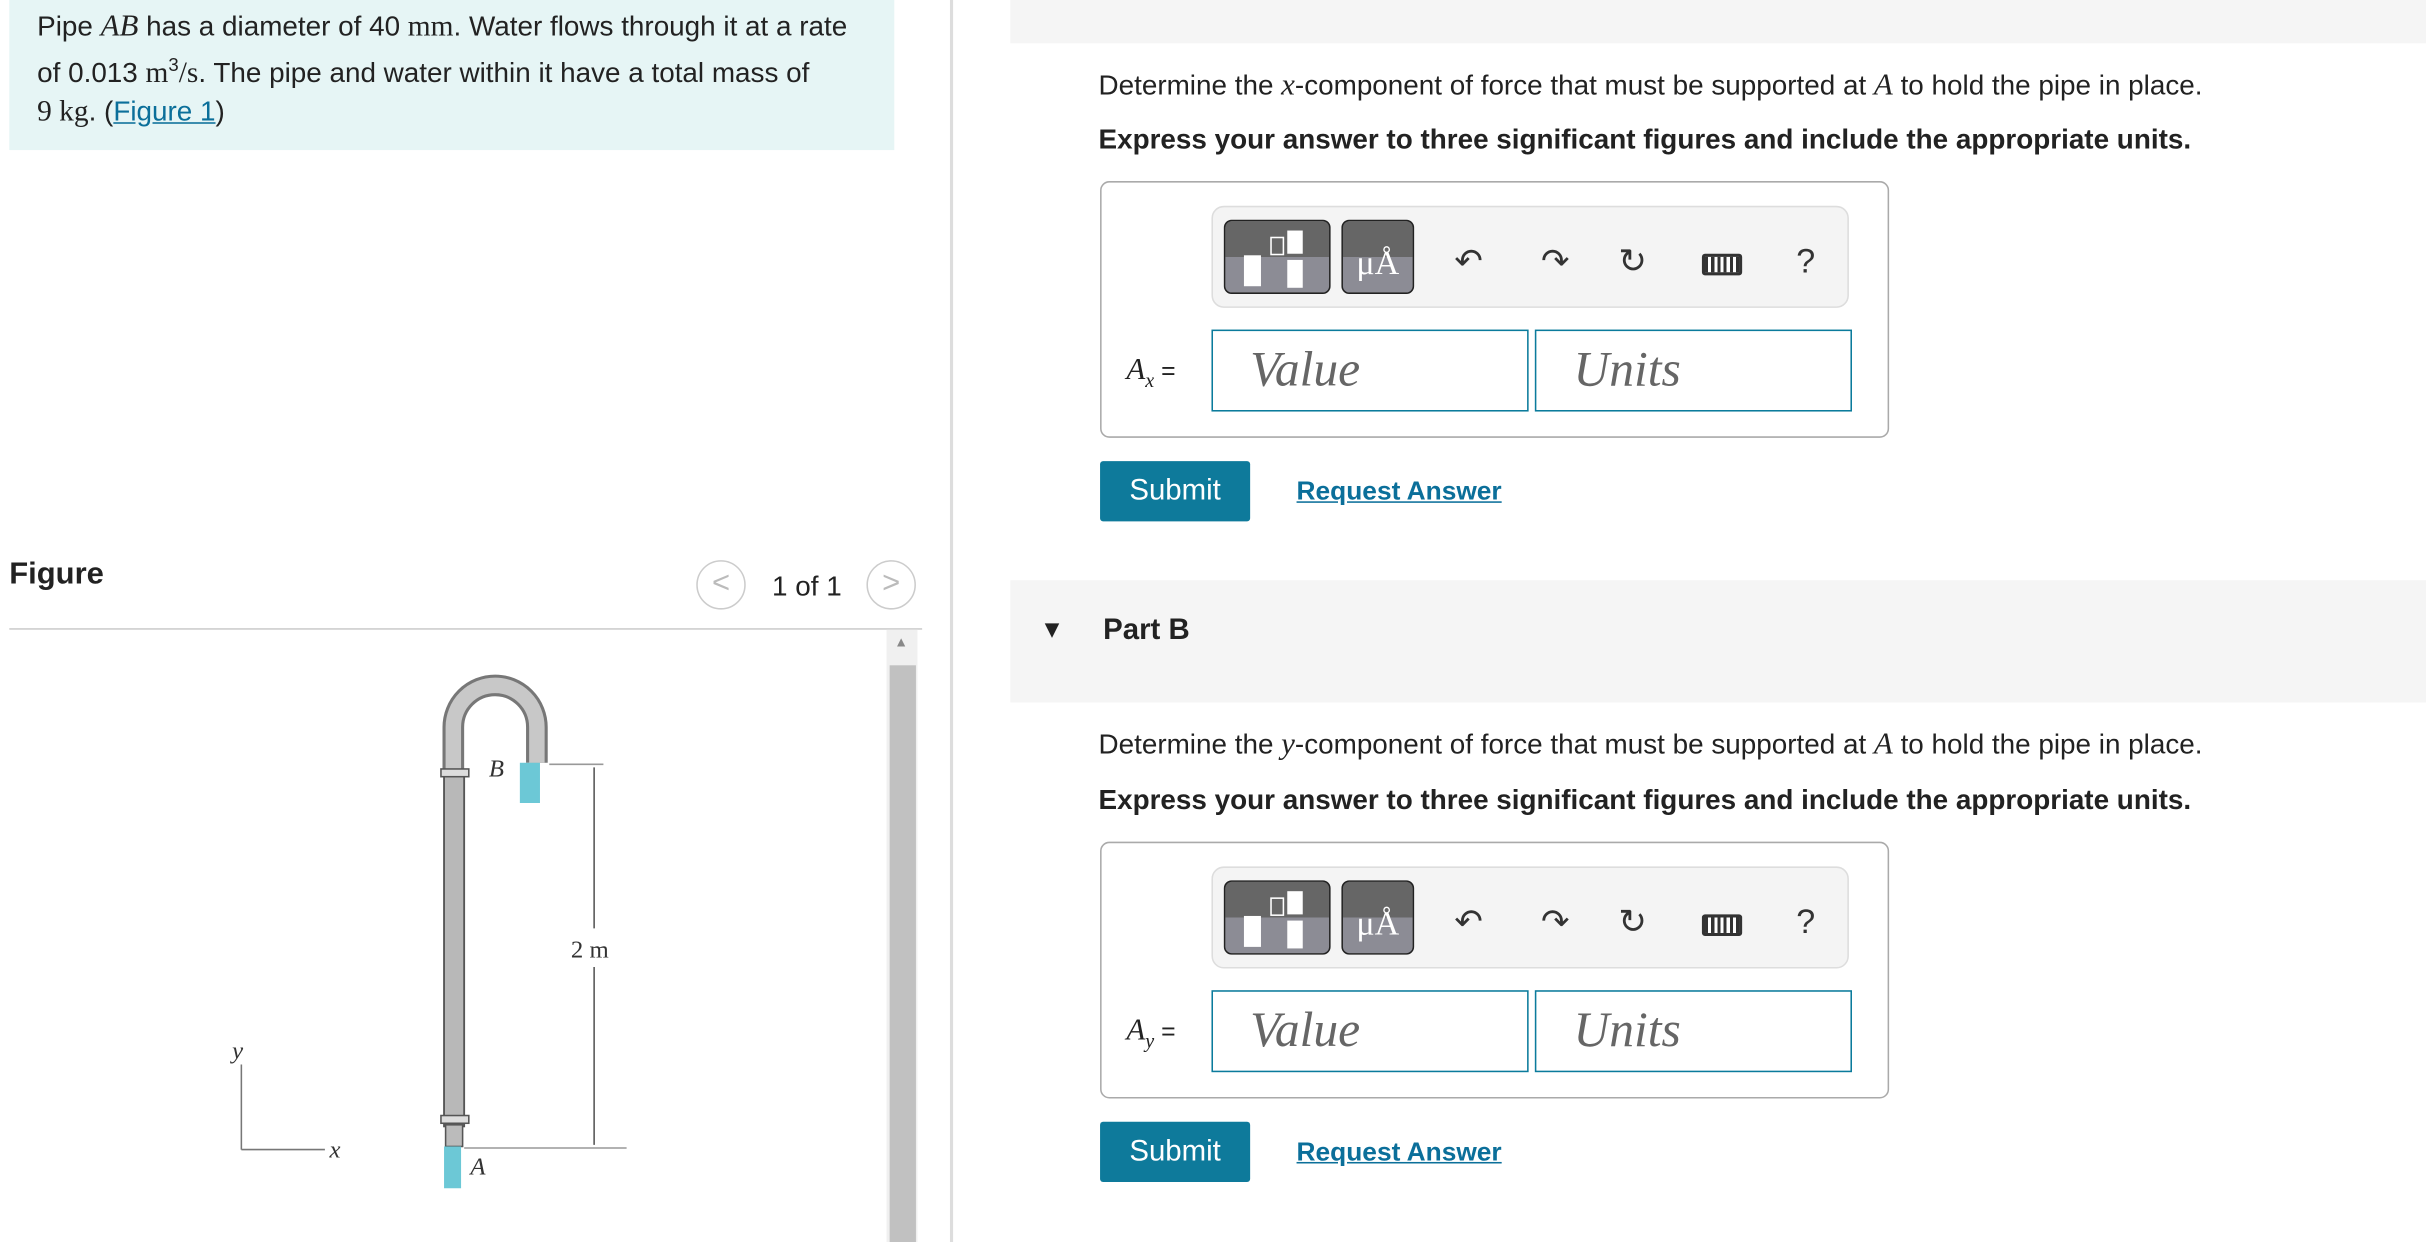 This screenshot has width=2426, height=1242. I want to click on figure-title: Figure, so click(56, 574).